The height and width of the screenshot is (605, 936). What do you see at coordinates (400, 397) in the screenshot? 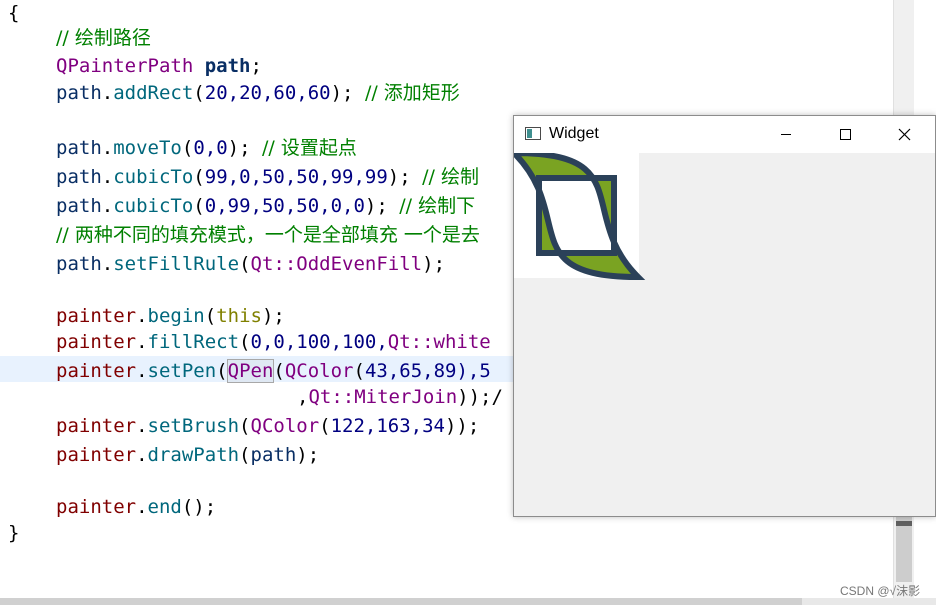
I see `code-line-12: ,Qt::MiterJoin));/` at bounding box center [400, 397].